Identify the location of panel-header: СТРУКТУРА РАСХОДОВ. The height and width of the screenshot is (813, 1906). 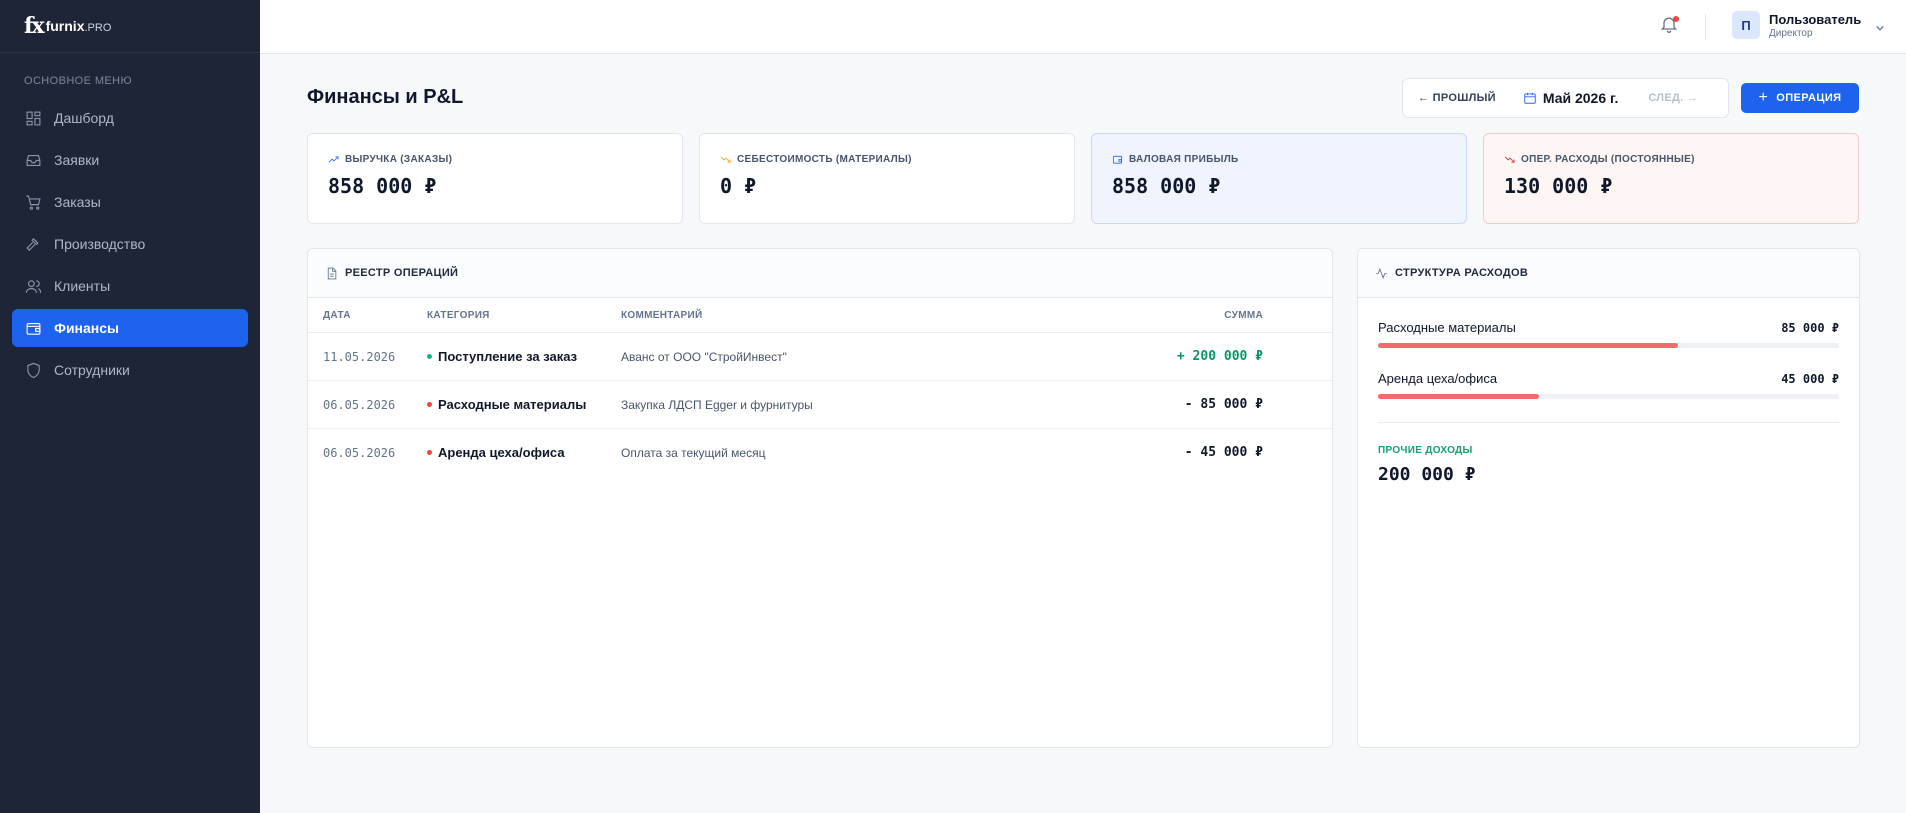
(1608, 273).